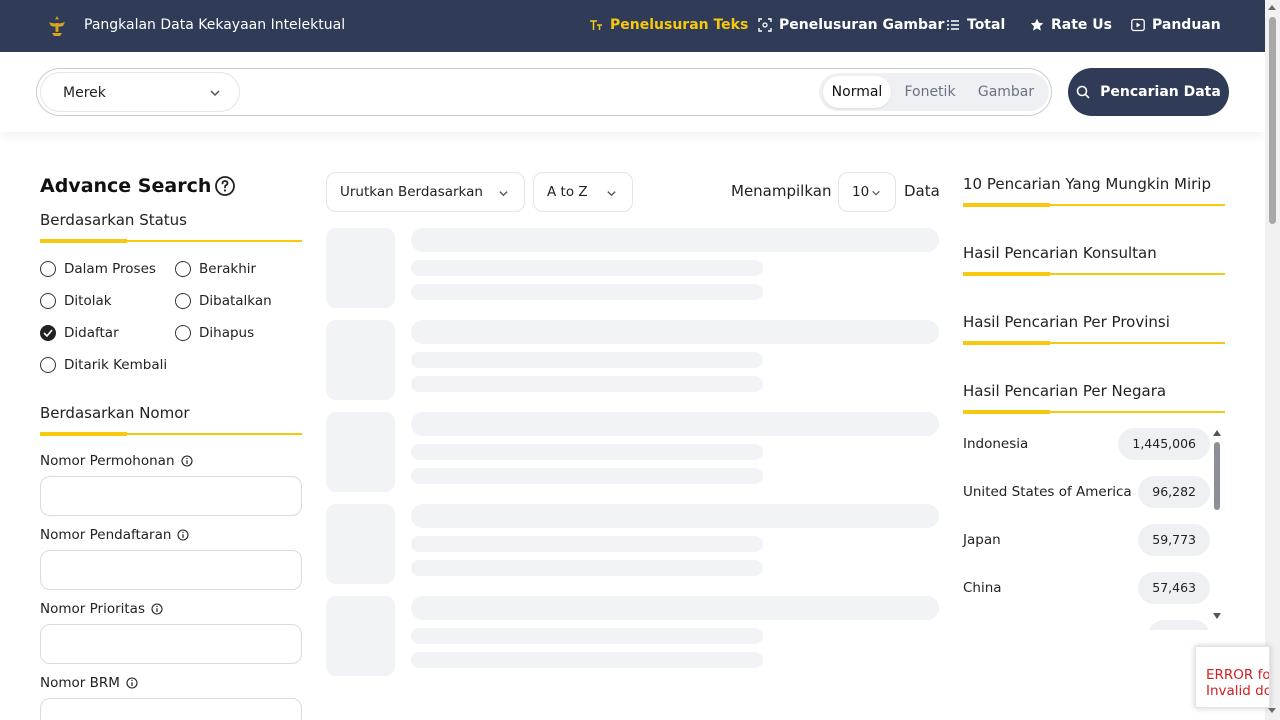  I want to click on country-row: Japan 59,773, so click(1086, 540).